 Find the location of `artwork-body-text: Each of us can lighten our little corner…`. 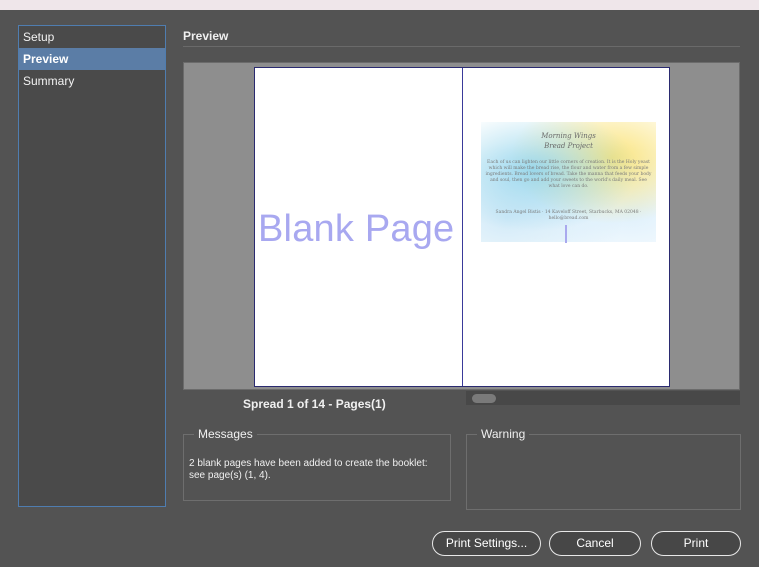

artwork-body-text: Each of us can lighten our little corner… is located at coordinates (568, 174).